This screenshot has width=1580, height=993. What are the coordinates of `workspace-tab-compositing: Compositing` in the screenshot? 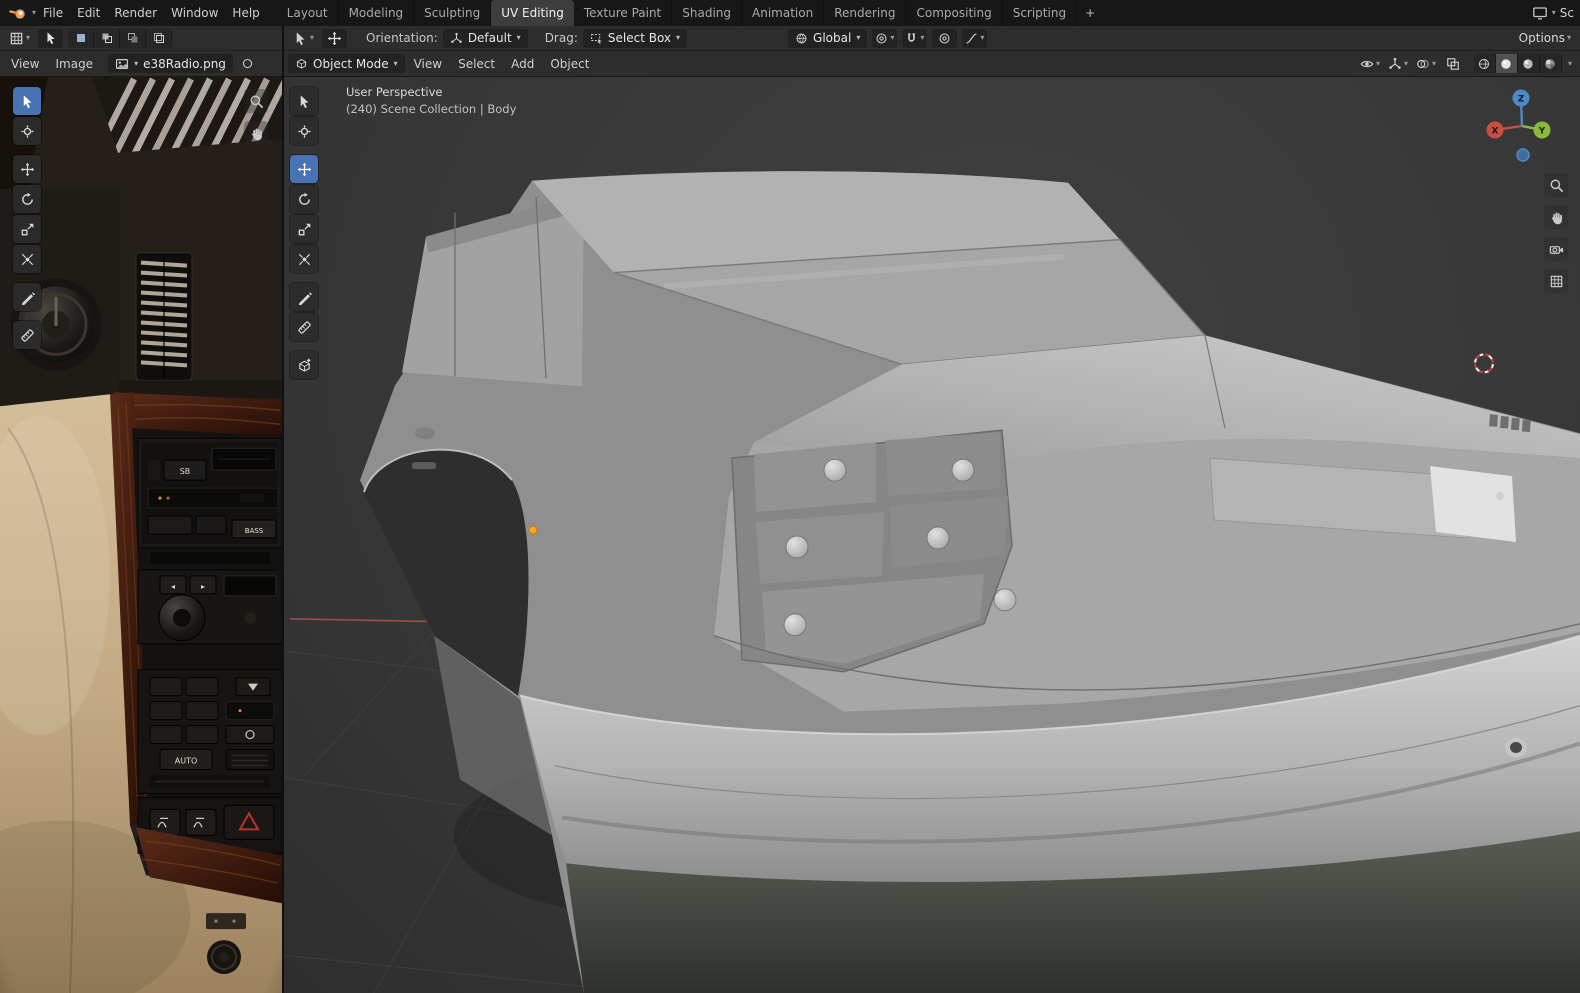 It's located at (954, 13).